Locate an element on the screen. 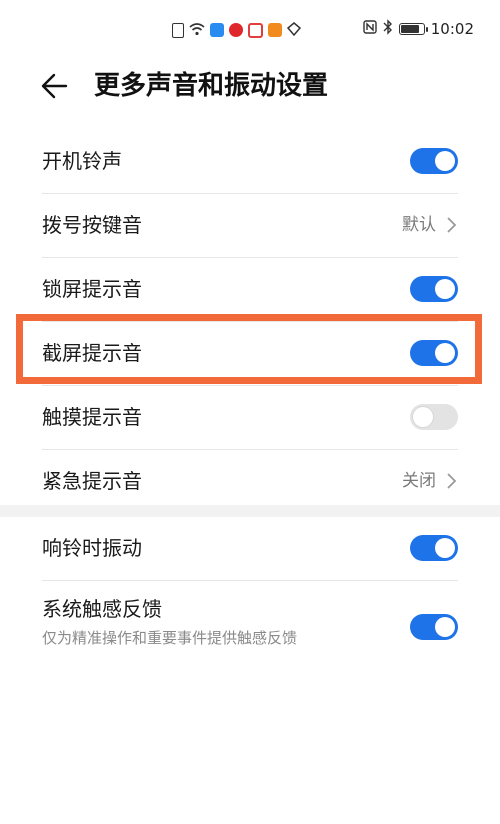 The image size is (500, 824). setting-value: 关闭 is located at coordinates (419, 481).